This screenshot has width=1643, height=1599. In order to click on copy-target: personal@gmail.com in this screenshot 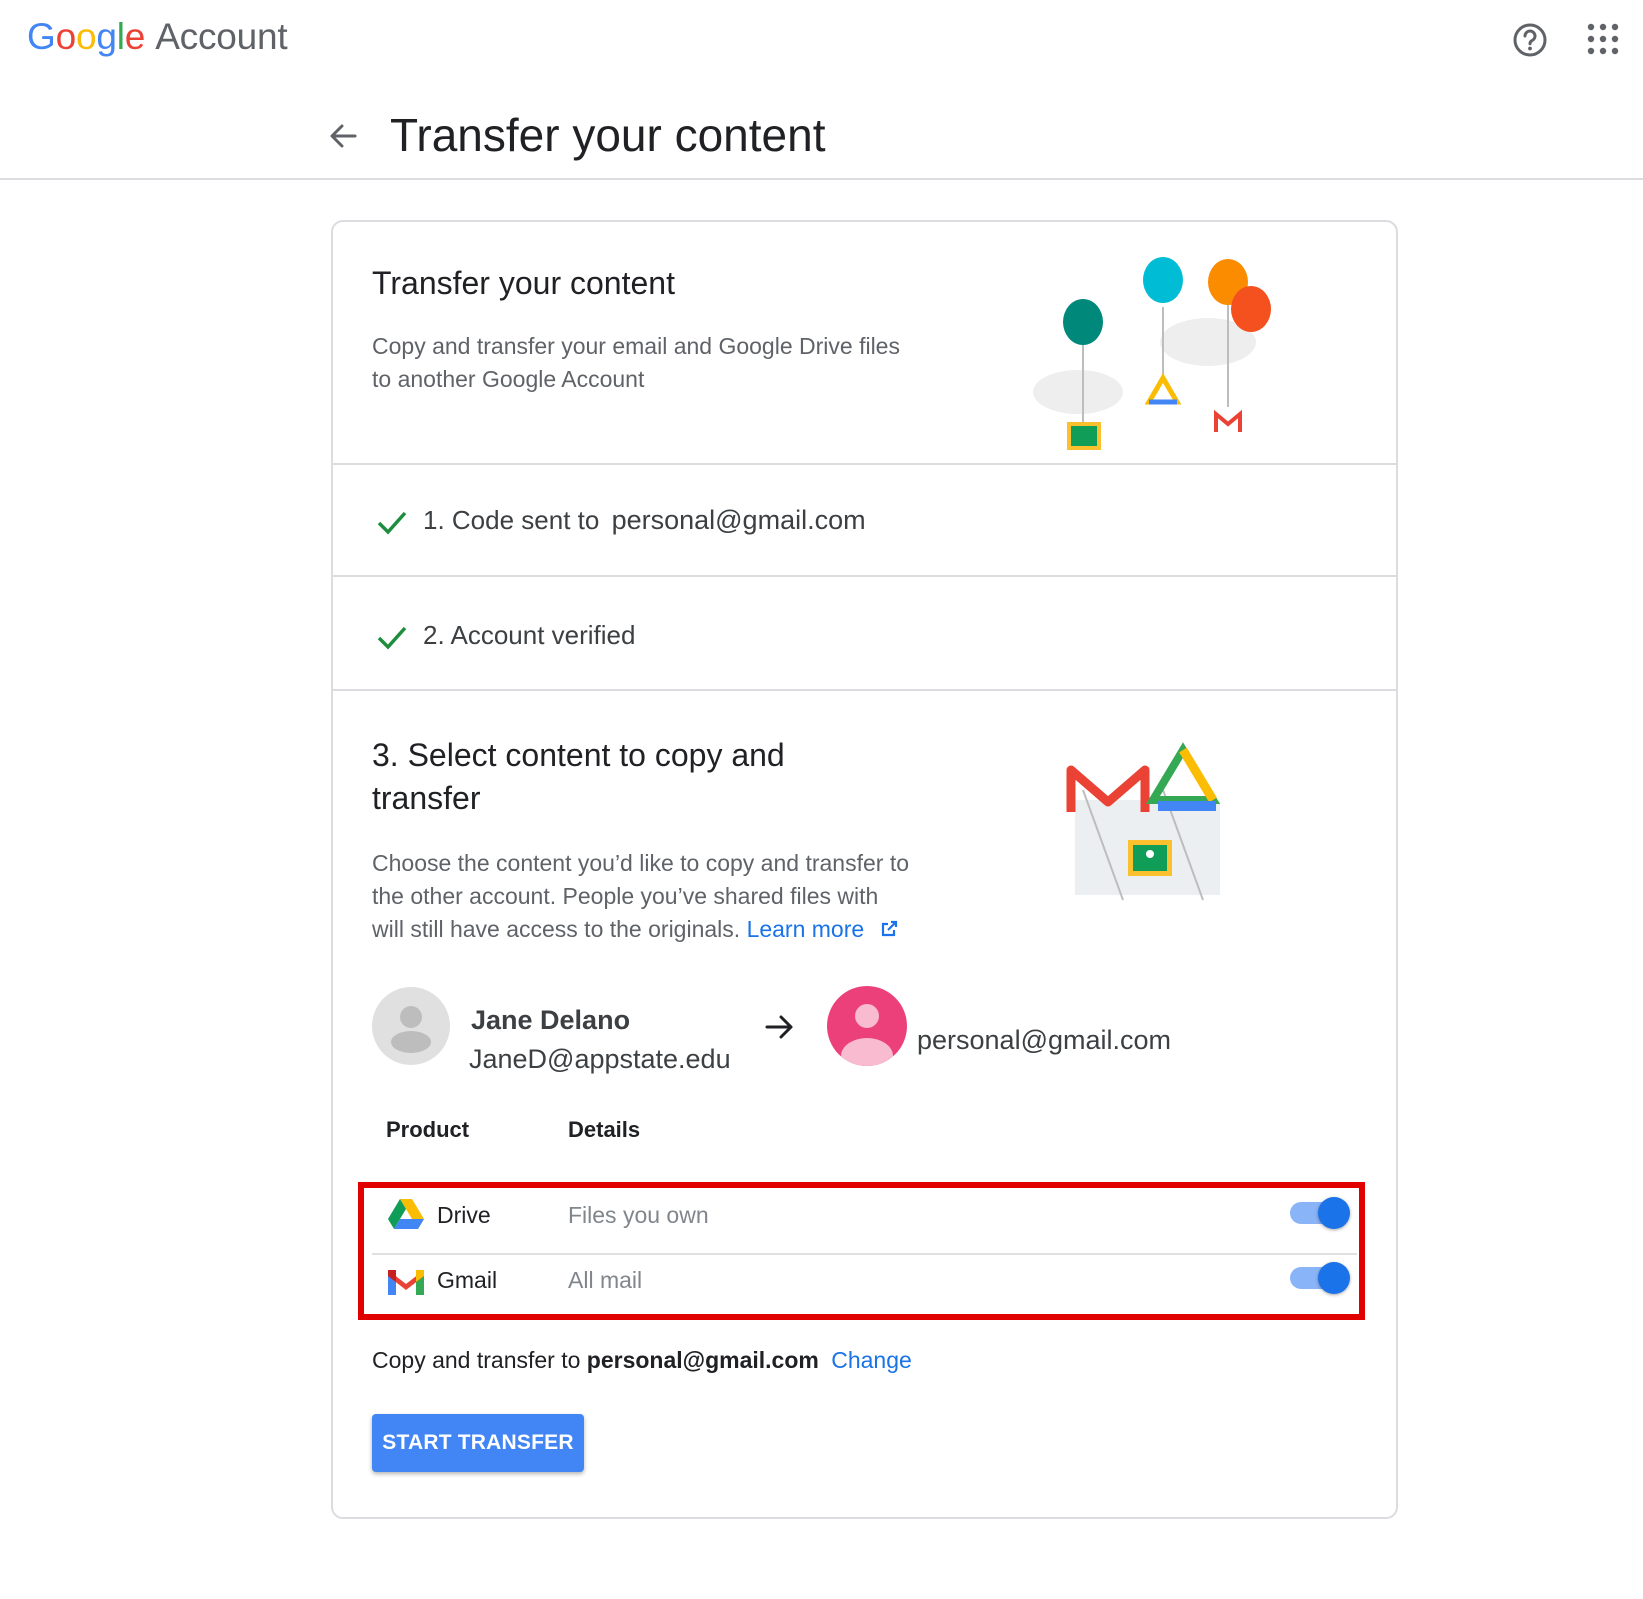, I will do `click(702, 1360)`.